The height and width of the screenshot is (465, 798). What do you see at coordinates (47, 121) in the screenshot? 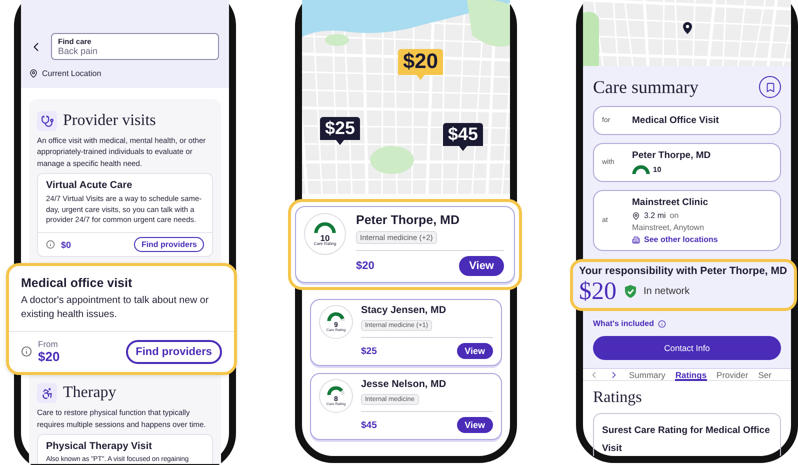
I see `stethoscope-icon` at bounding box center [47, 121].